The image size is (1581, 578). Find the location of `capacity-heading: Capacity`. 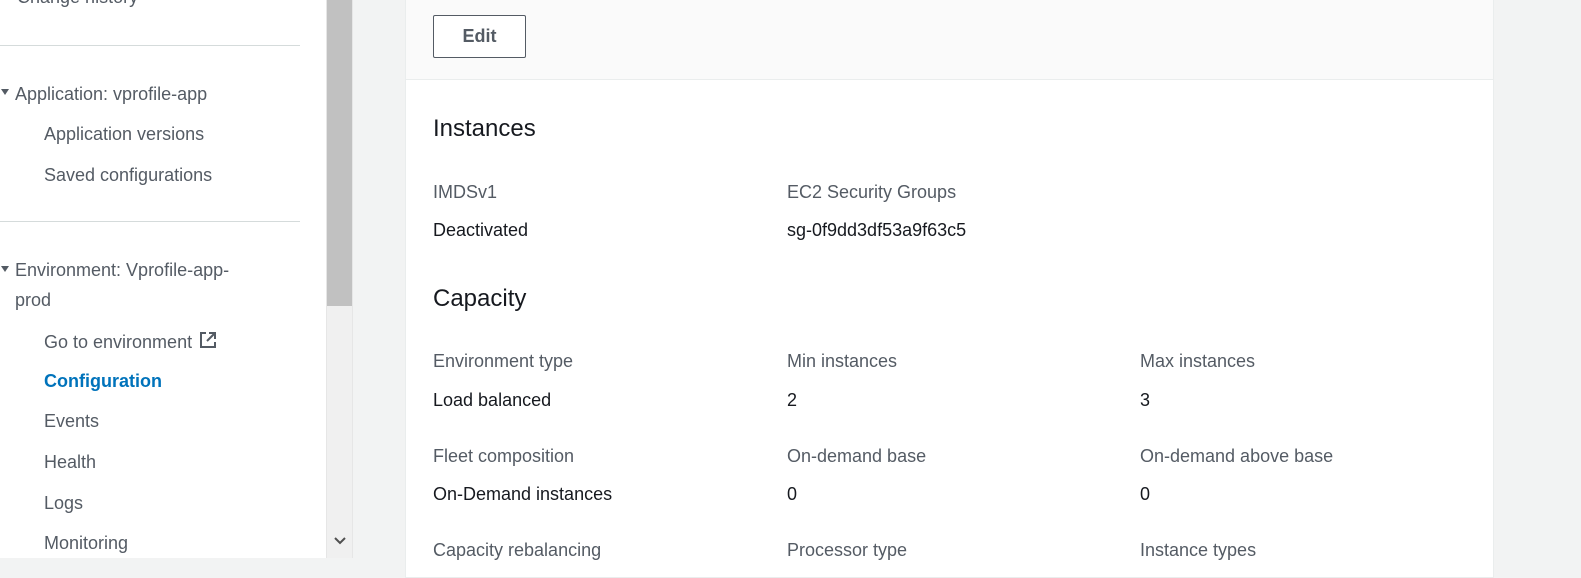

capacity-heading: Capacity is located at coordinates (480, 298).